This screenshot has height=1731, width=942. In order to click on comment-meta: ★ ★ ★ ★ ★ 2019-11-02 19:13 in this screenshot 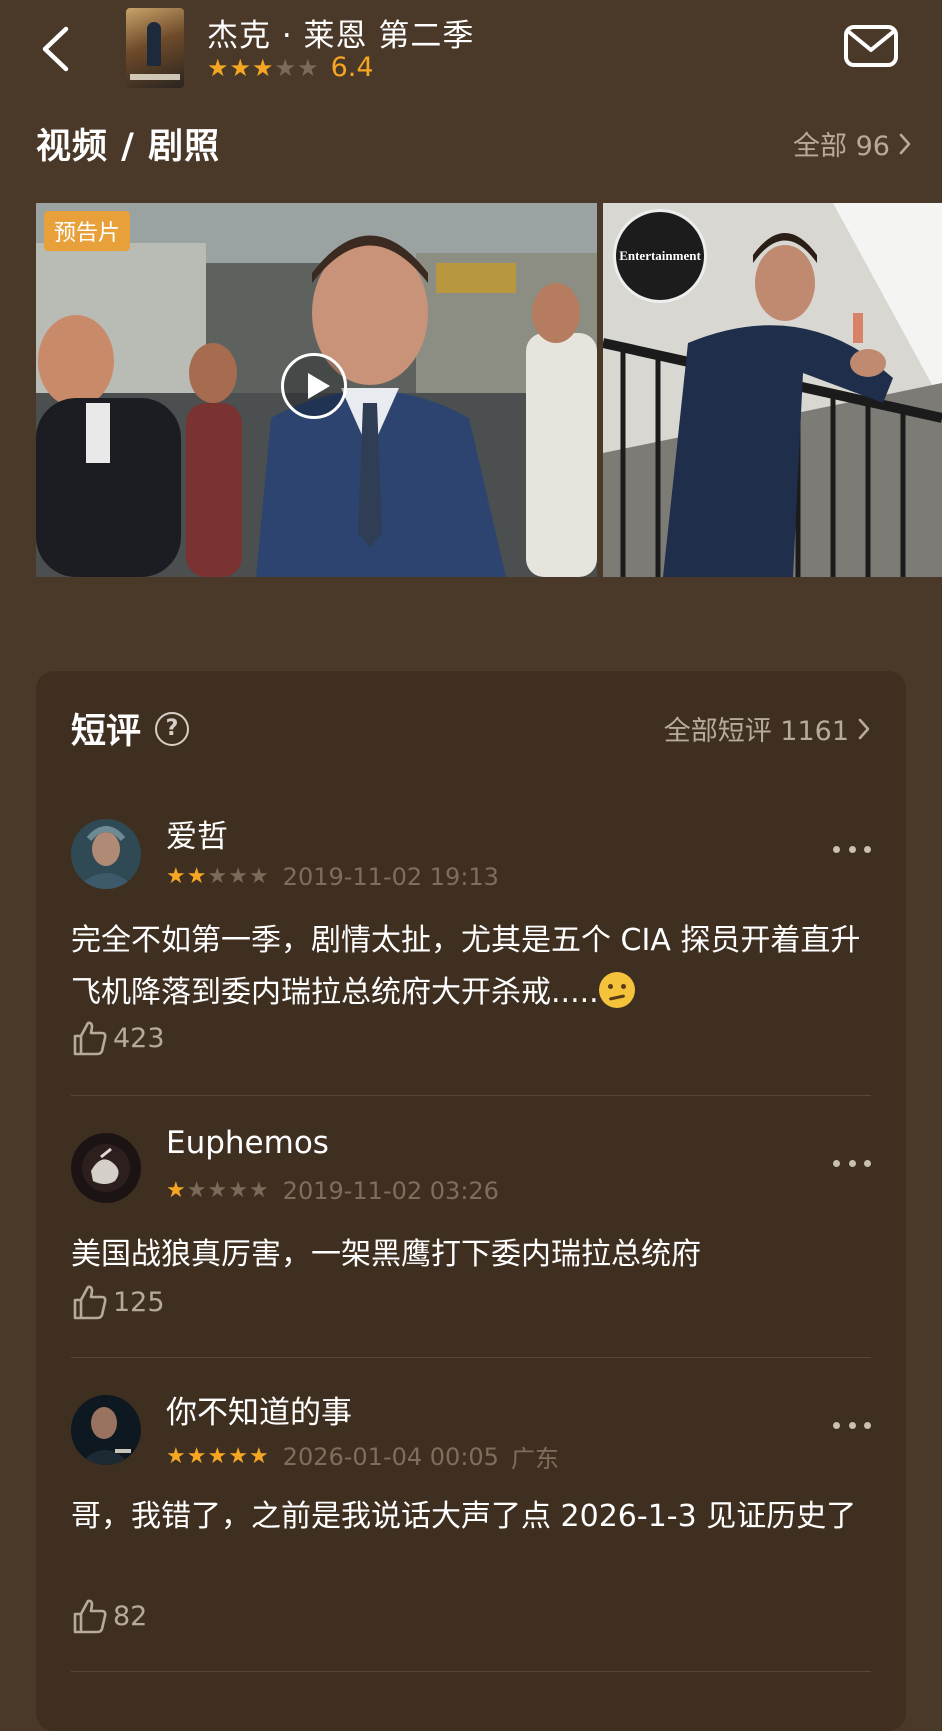, I will do `click(332, 877)`.